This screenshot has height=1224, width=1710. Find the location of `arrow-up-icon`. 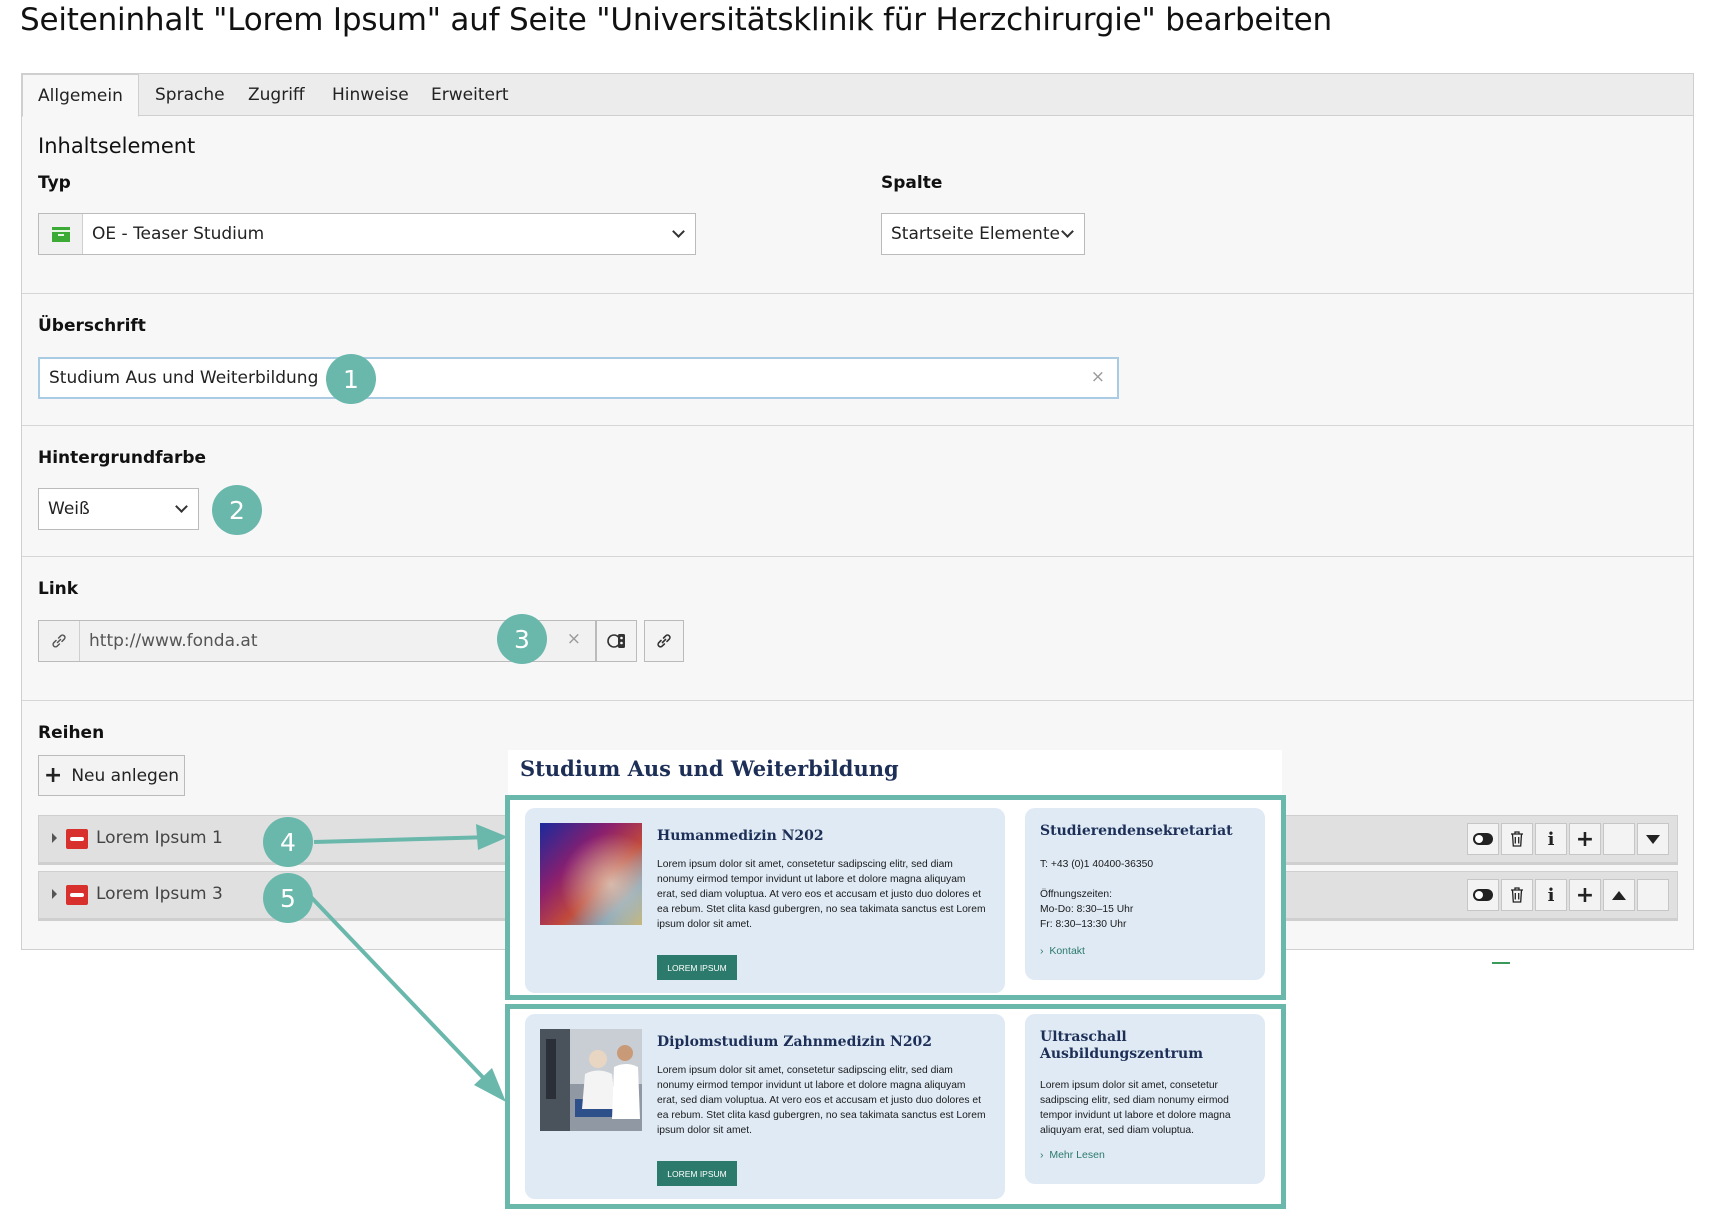

arrow-up-icon is located at coordinates (1619, 895).